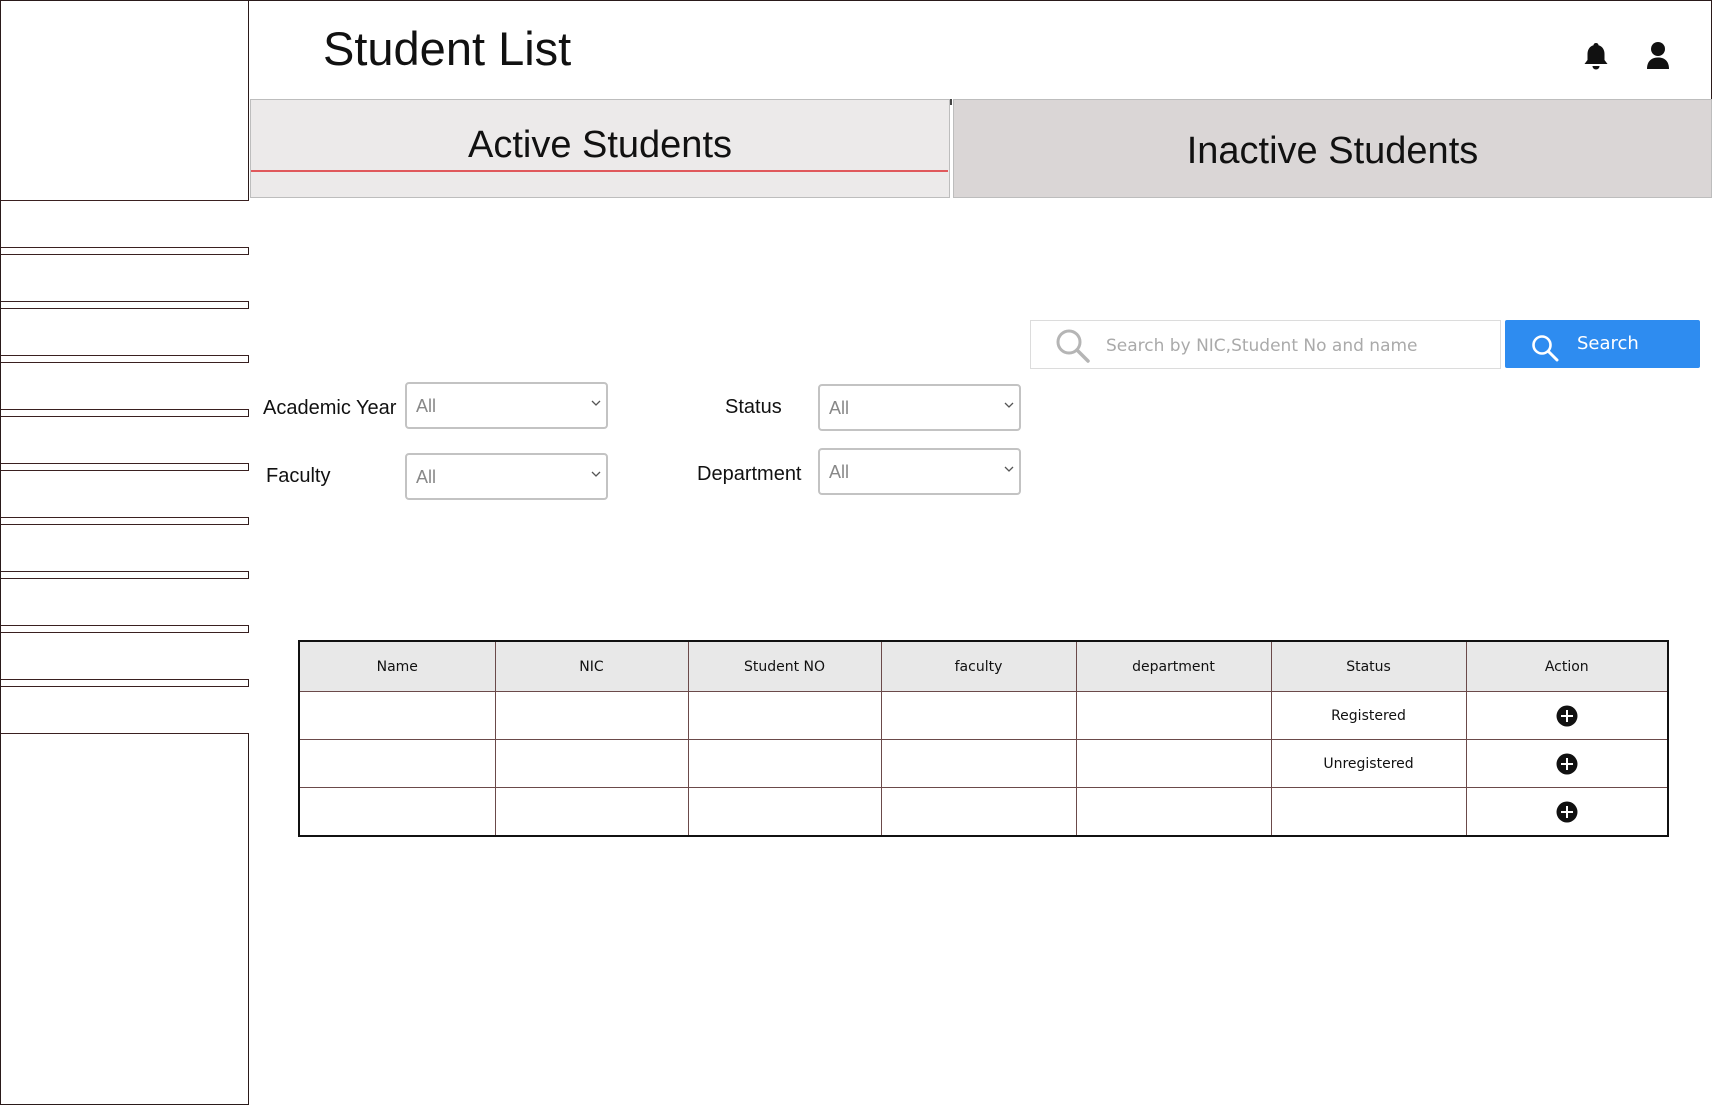 Image resolution: width=1712 pixels, height=1106 pixels. I want to click on tab-label: Active Students, so click(600, 145).